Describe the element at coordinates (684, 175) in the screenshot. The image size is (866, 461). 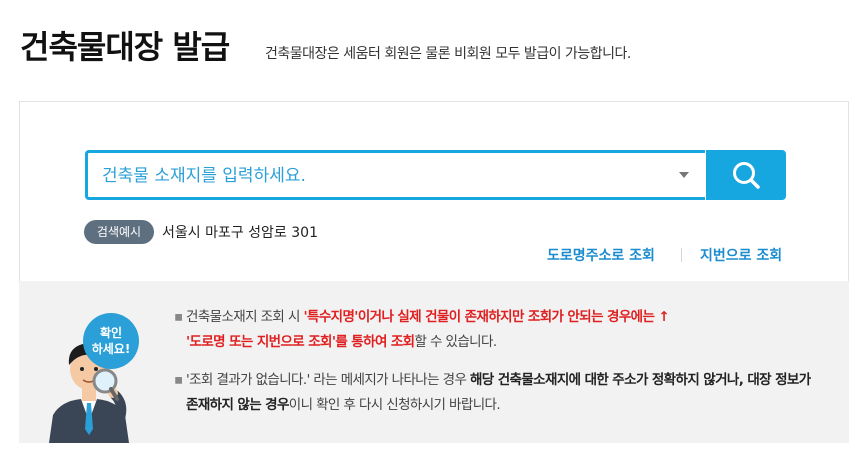
I see `dropdown-caret-icon` at that location.